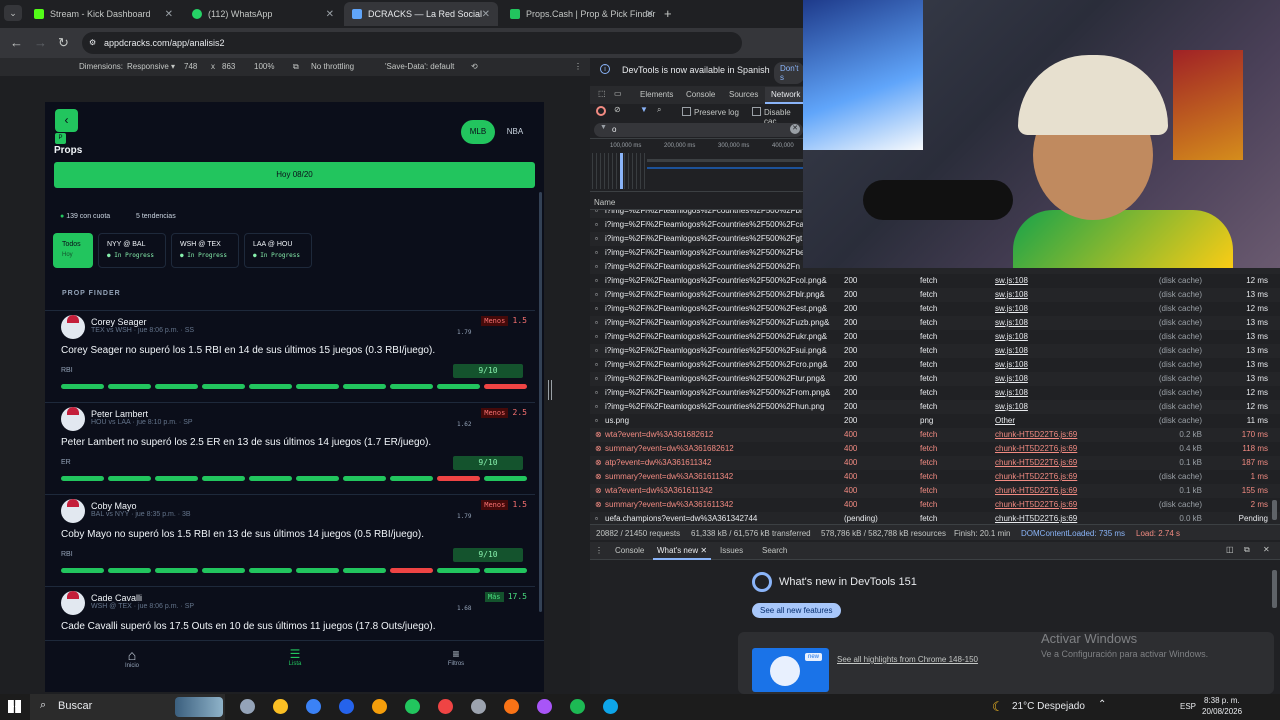  What do you see at coordinates (515, 132) in the screenshot?
I see `tab-nba: NBA` at bounding box center [515, 132].